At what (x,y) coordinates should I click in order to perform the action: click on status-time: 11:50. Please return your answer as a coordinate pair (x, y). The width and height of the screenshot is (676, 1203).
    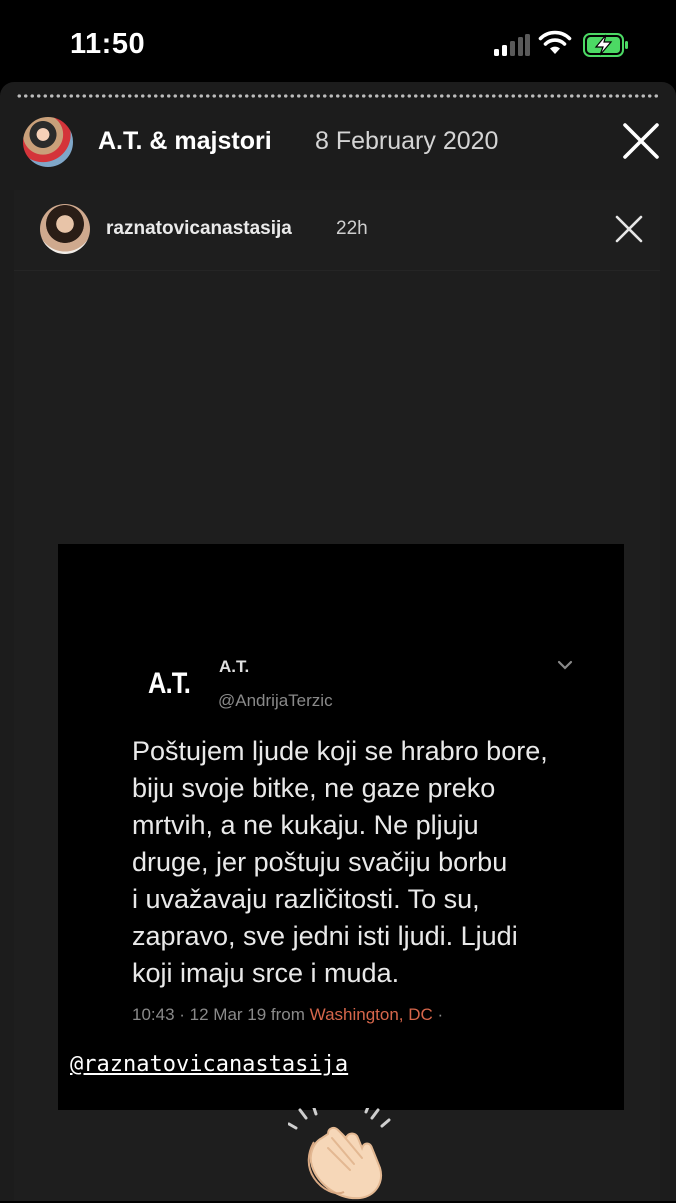
    Looking at the image, I should click on (108, 44).